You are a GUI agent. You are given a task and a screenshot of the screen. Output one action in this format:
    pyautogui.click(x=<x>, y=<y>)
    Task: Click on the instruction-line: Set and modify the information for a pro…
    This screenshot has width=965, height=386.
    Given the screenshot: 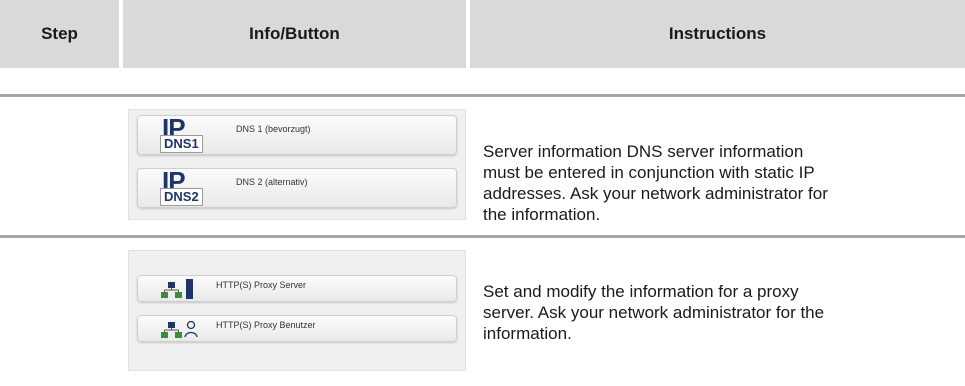 What is the action you would take?
    pyautogui.click(x=641, y=291)
    